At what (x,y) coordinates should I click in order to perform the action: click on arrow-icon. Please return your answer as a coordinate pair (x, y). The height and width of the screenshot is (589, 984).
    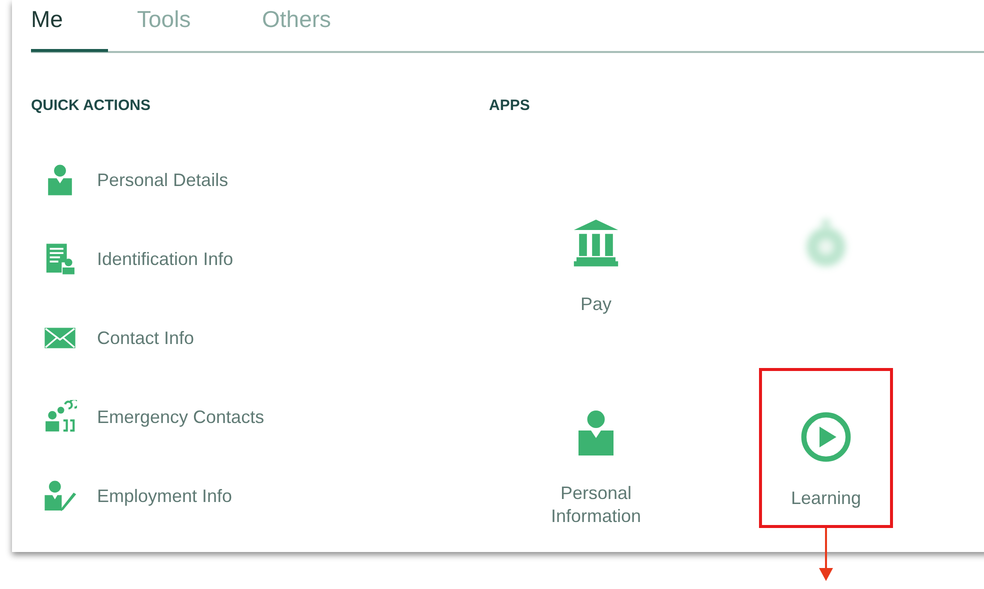
    Looking at the image, I should click on (826, 555).